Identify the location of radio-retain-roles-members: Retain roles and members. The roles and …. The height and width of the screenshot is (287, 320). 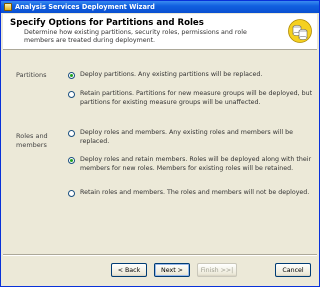
(192, 193).